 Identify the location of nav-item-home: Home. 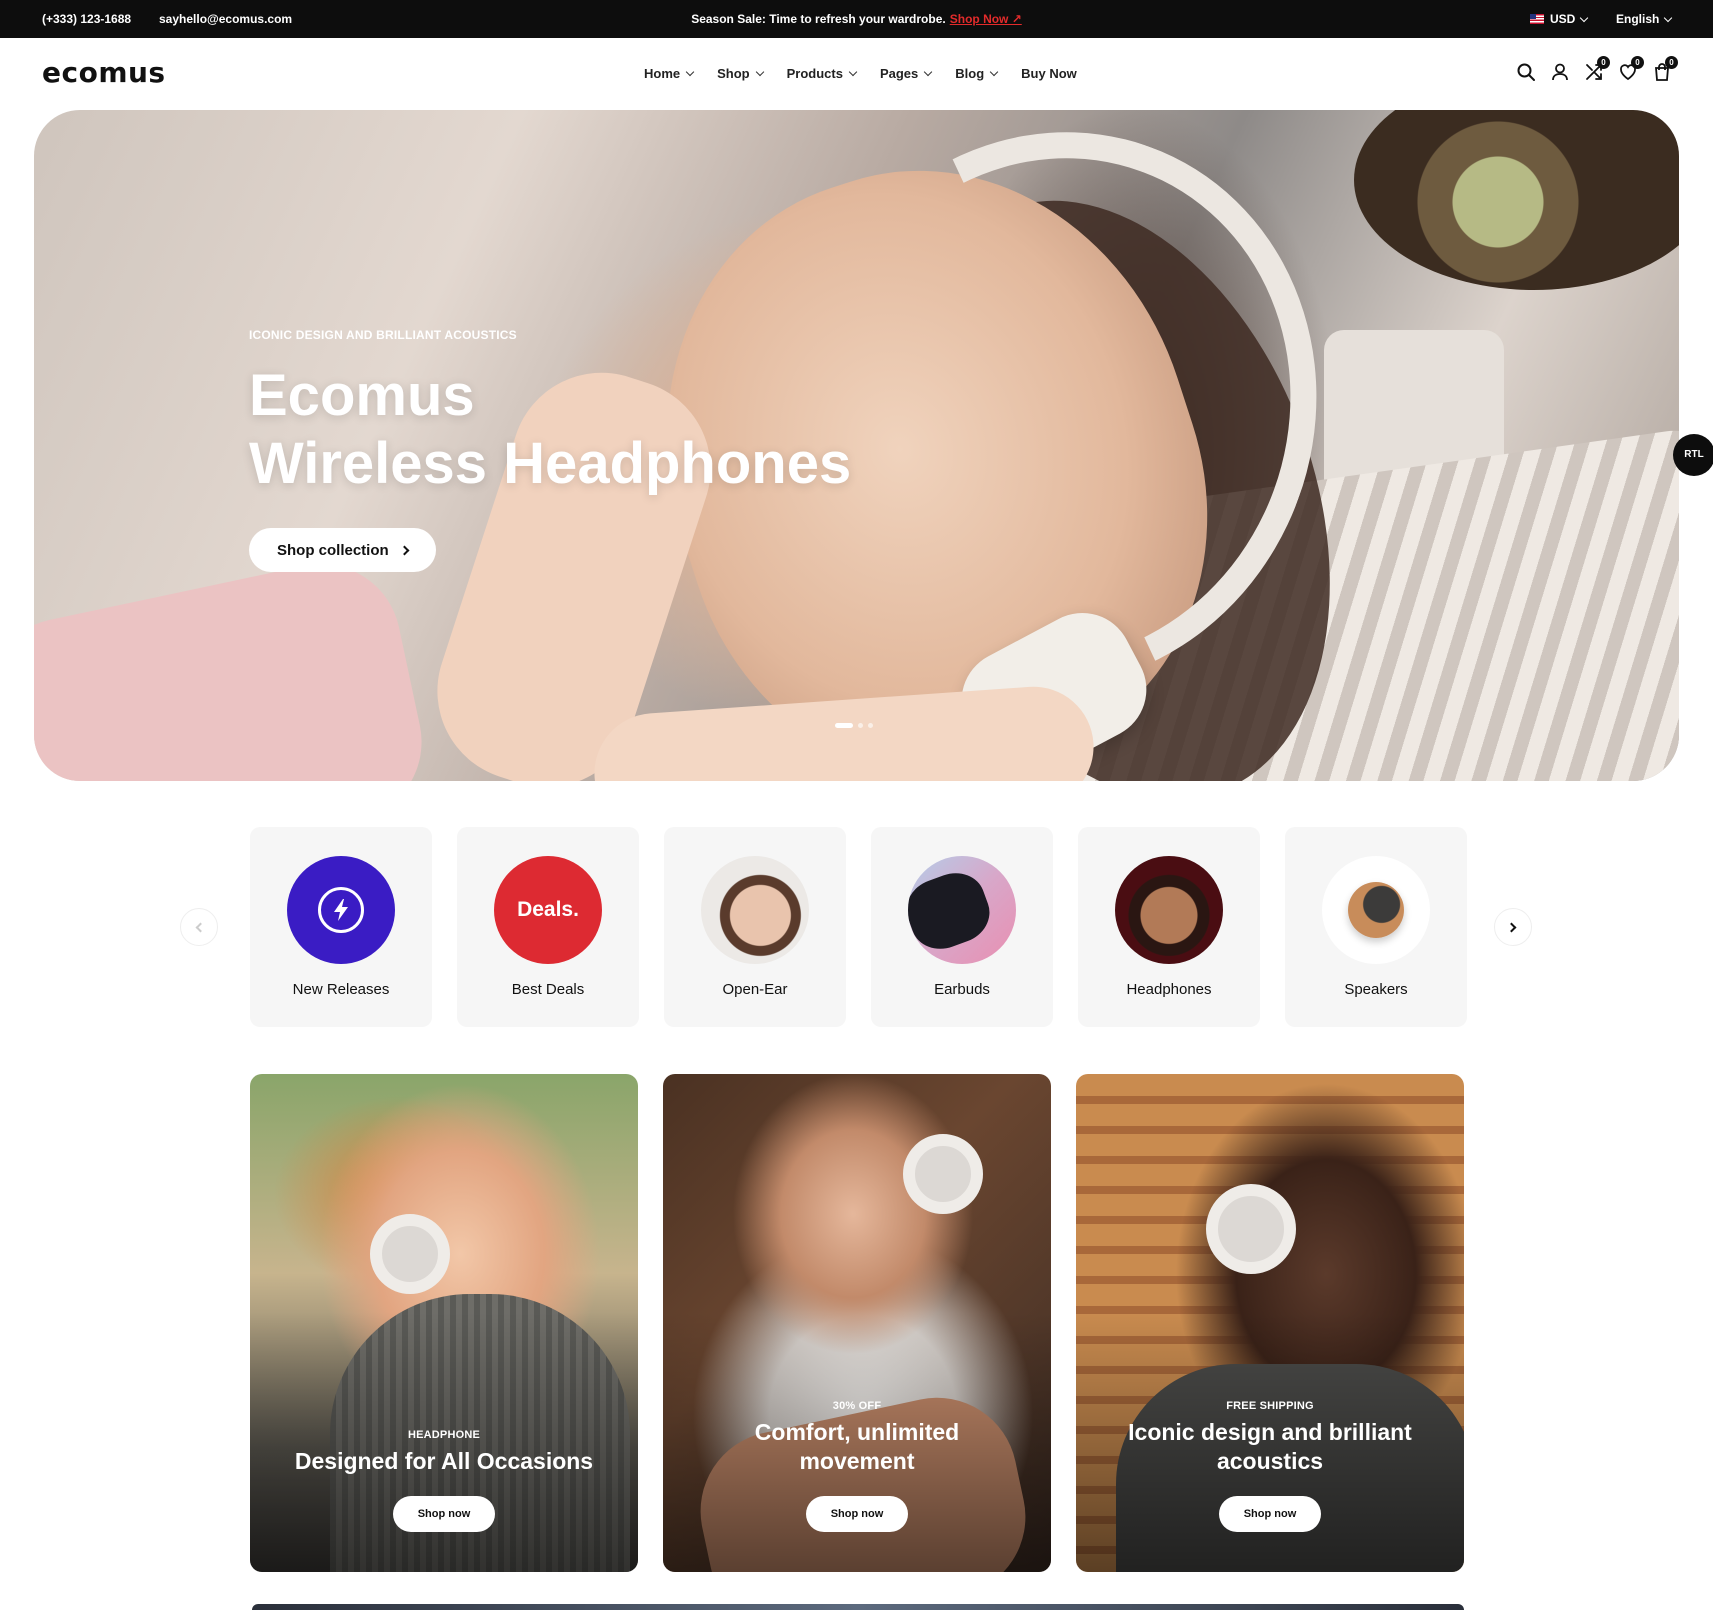
(669, 73).